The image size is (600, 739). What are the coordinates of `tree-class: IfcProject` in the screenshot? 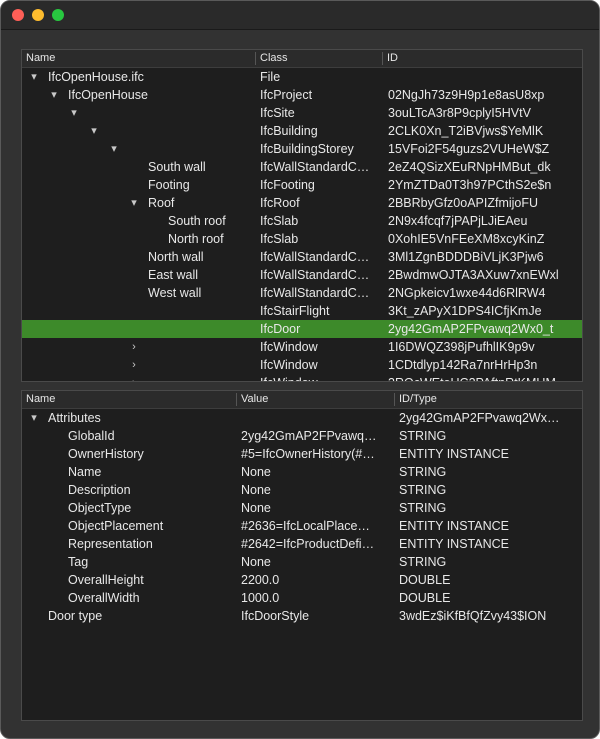 It's located at (286, 95).